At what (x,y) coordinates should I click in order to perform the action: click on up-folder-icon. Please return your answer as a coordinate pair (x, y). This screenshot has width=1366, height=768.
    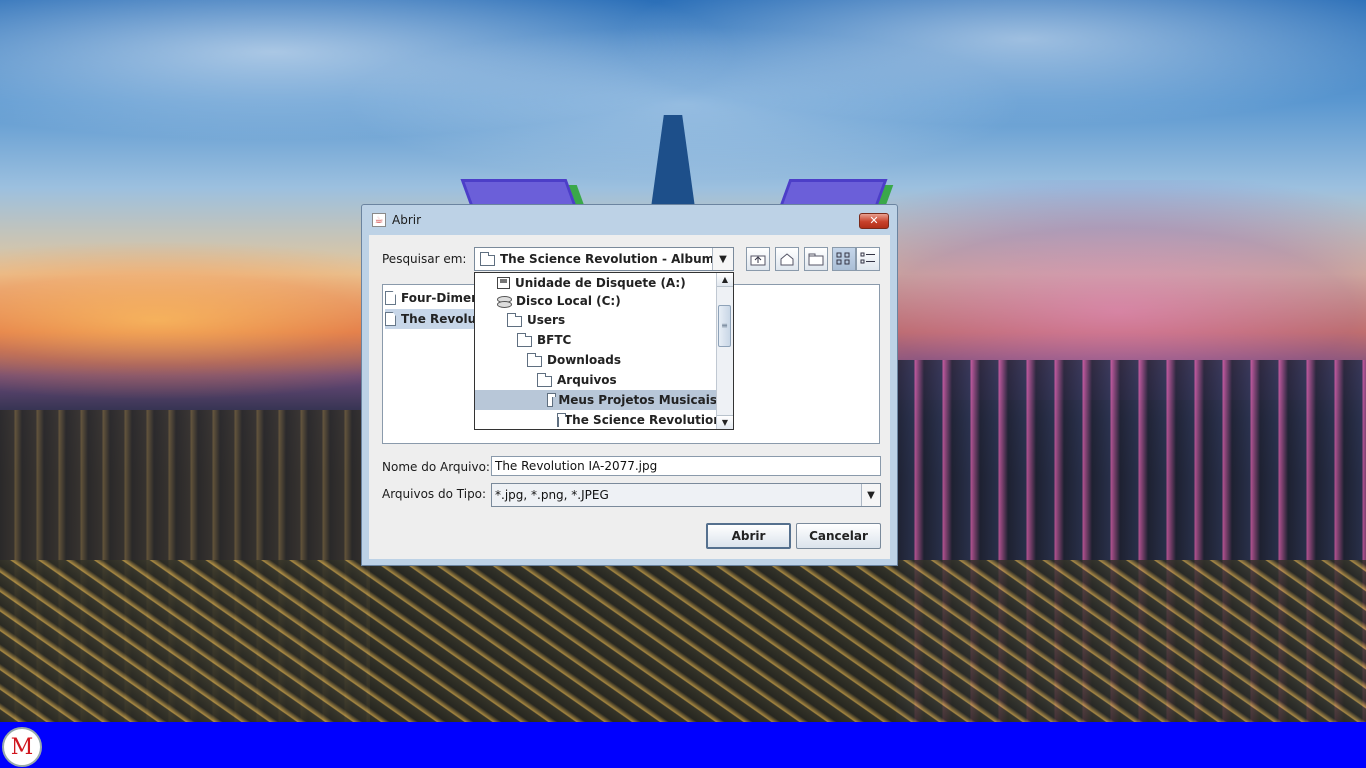
    Looking at the image, I should click on (758, 260).